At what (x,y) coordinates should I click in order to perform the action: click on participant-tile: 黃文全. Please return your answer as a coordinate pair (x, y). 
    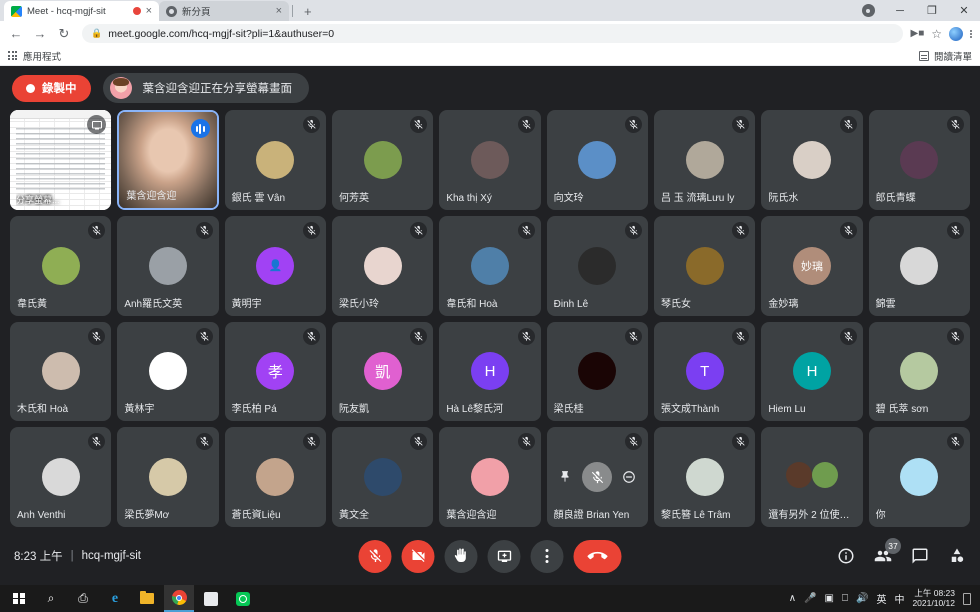
    Looking at the image, I should click on (383, 477).